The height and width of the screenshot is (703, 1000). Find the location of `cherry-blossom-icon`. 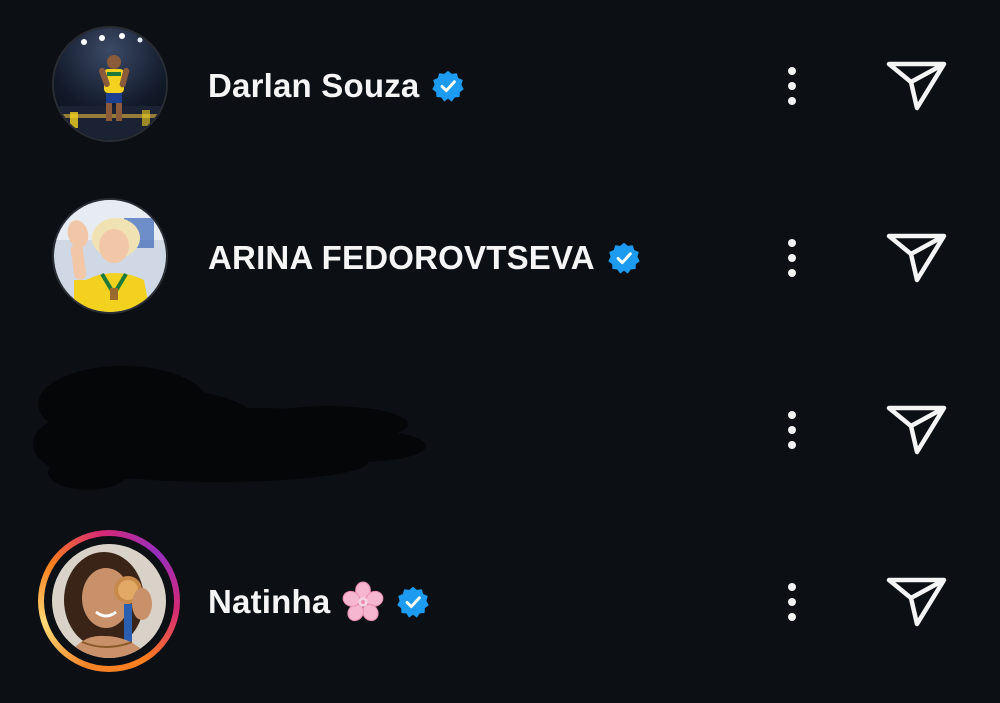

cherry-blossom-icon is located at coordinates (363, 601).